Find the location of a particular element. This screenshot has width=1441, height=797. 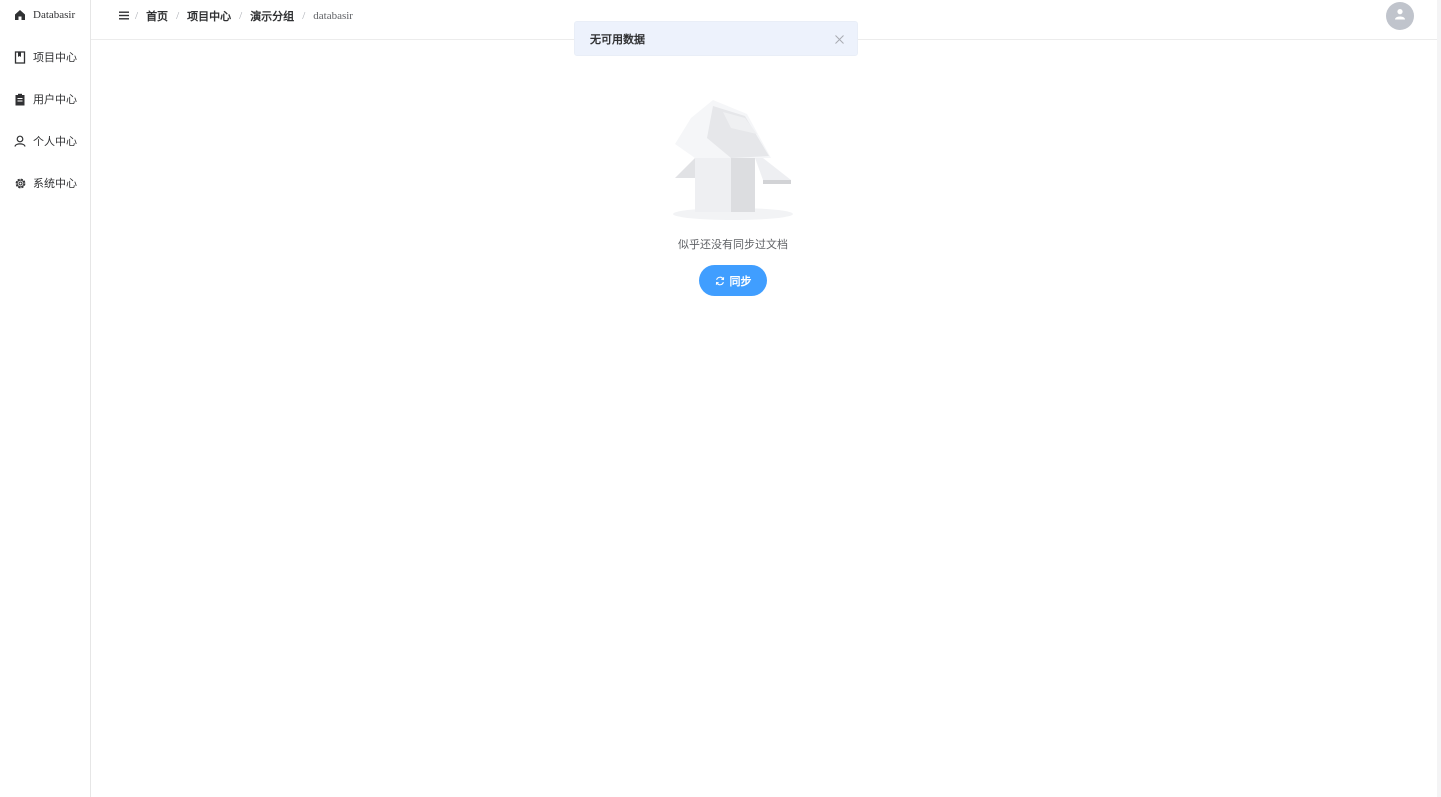

sidebar-item-label: 用户中心 is located at coordinates (55, 100).